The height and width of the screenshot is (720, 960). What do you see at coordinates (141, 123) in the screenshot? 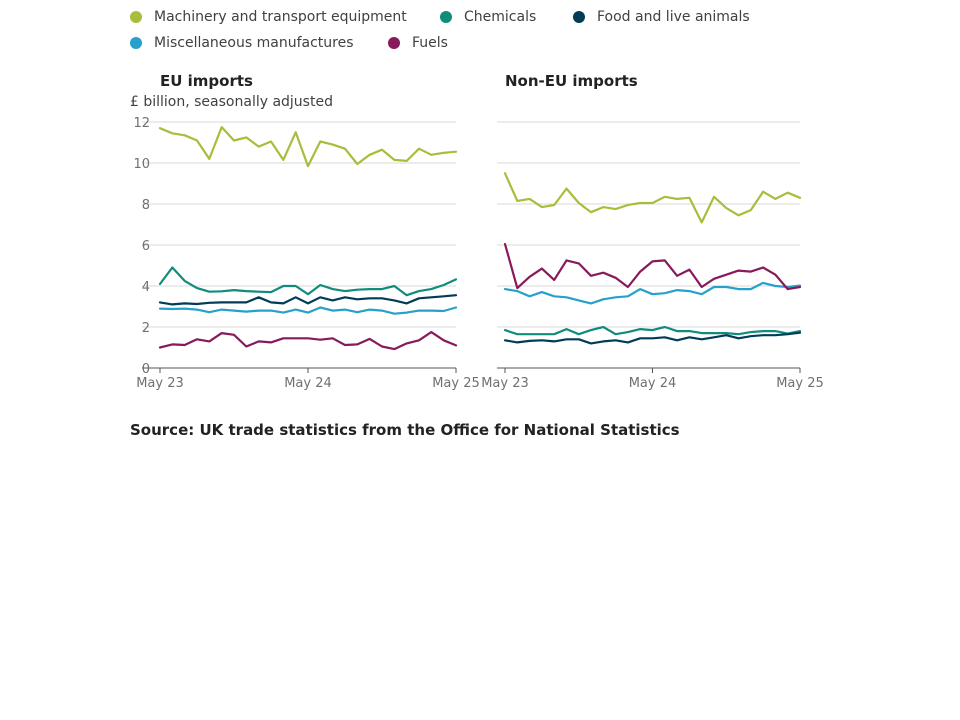
I see `y-tick-label-12: 12` at bounding box center [141, 123].